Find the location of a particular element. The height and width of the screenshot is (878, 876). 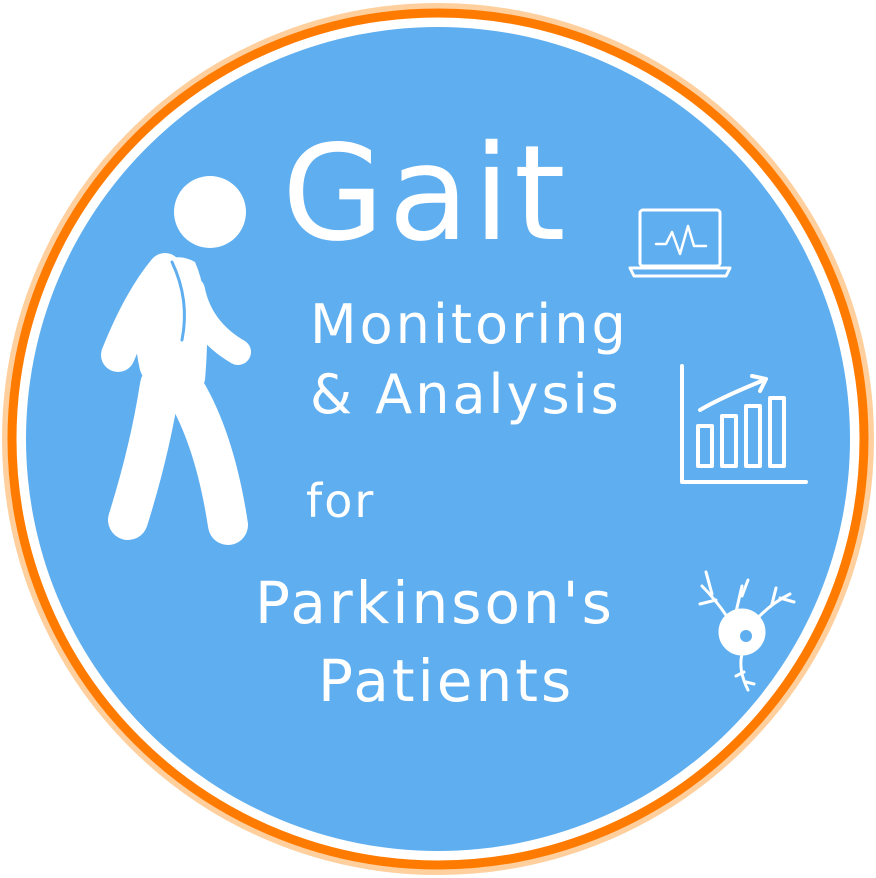

logo-subtitle-monitoring: Monitoring is located at coordinates (469, 324).